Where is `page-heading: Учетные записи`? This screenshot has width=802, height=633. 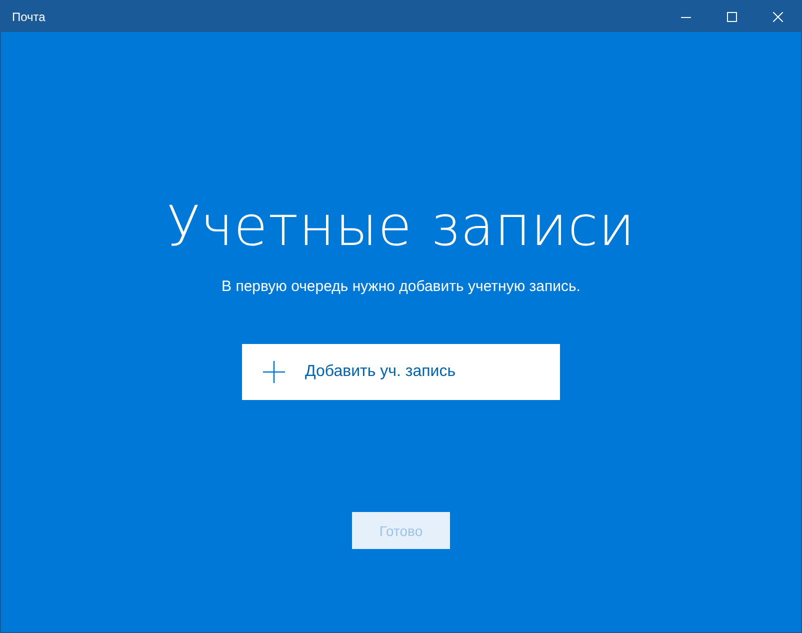
page-heading: Учетные записи is located at coordinates (401, 226).